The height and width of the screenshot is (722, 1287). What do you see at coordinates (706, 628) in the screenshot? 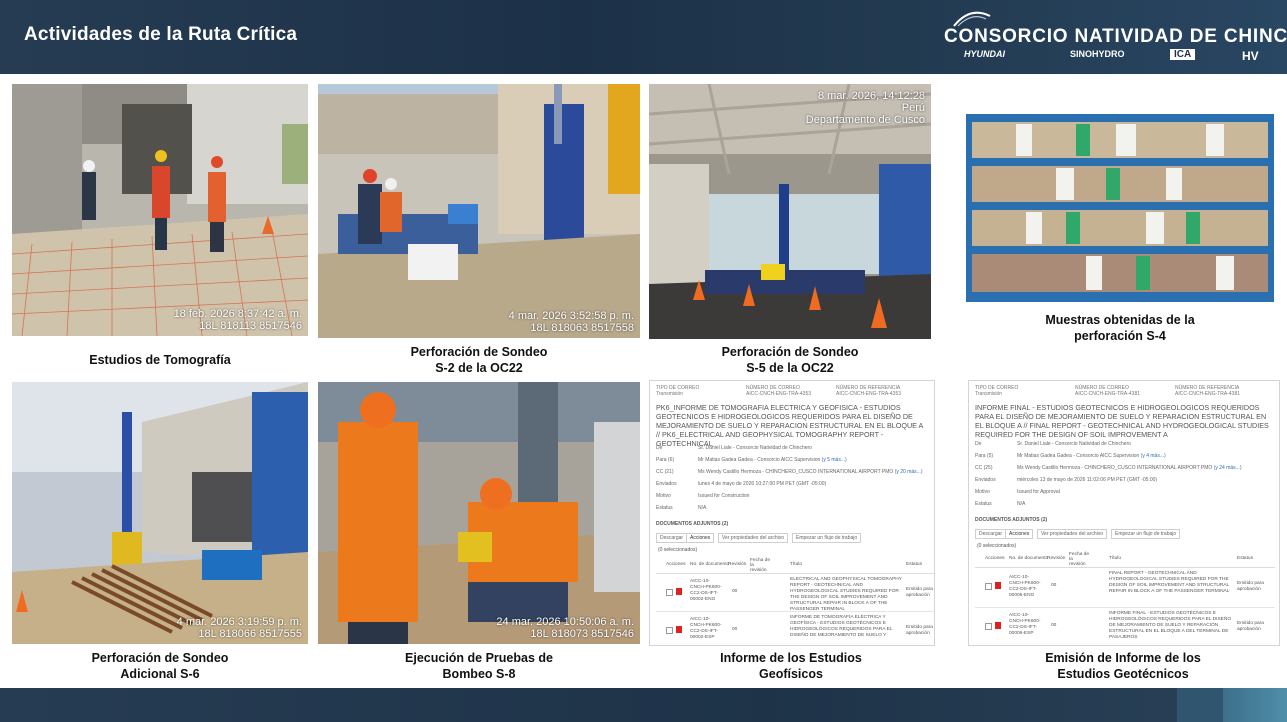
I see `doc-number: AICC-10-CNCH-PK600-CC2-DS-IFT-00002-ESP` at bounding box center [706, 628].